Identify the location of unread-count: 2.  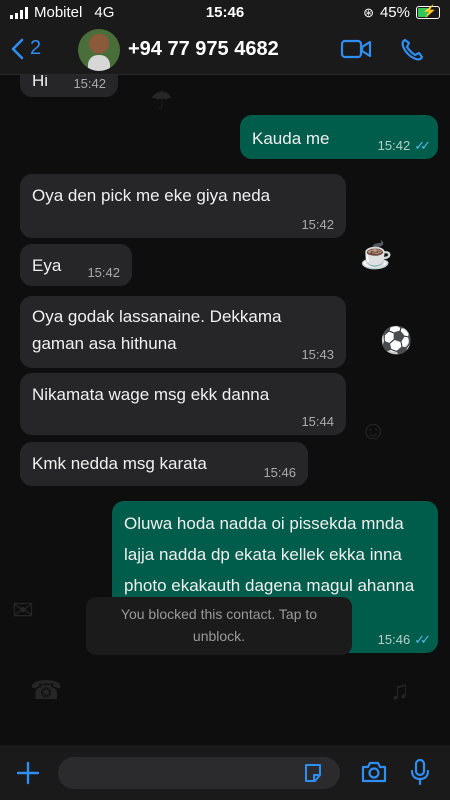
(36, 48).